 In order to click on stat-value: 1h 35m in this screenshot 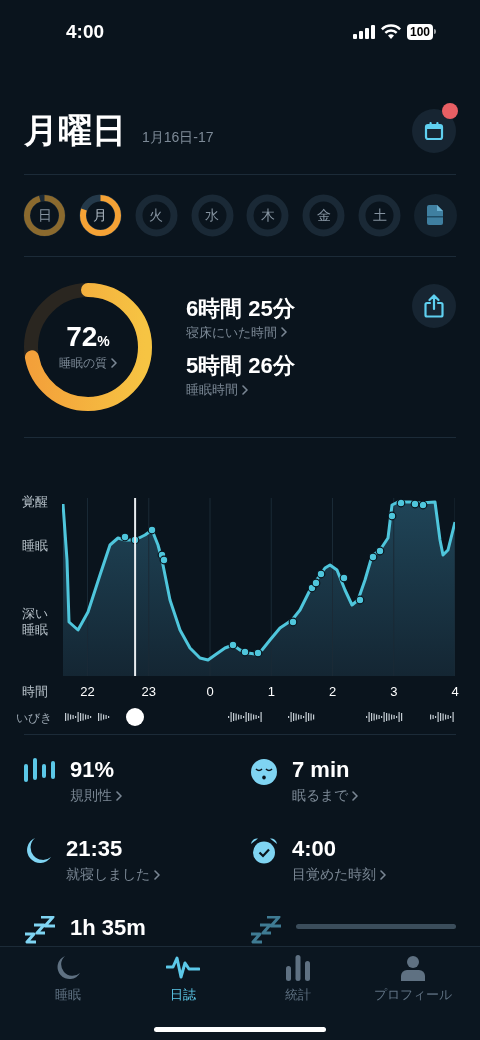, I will do `click(108, 928)`.